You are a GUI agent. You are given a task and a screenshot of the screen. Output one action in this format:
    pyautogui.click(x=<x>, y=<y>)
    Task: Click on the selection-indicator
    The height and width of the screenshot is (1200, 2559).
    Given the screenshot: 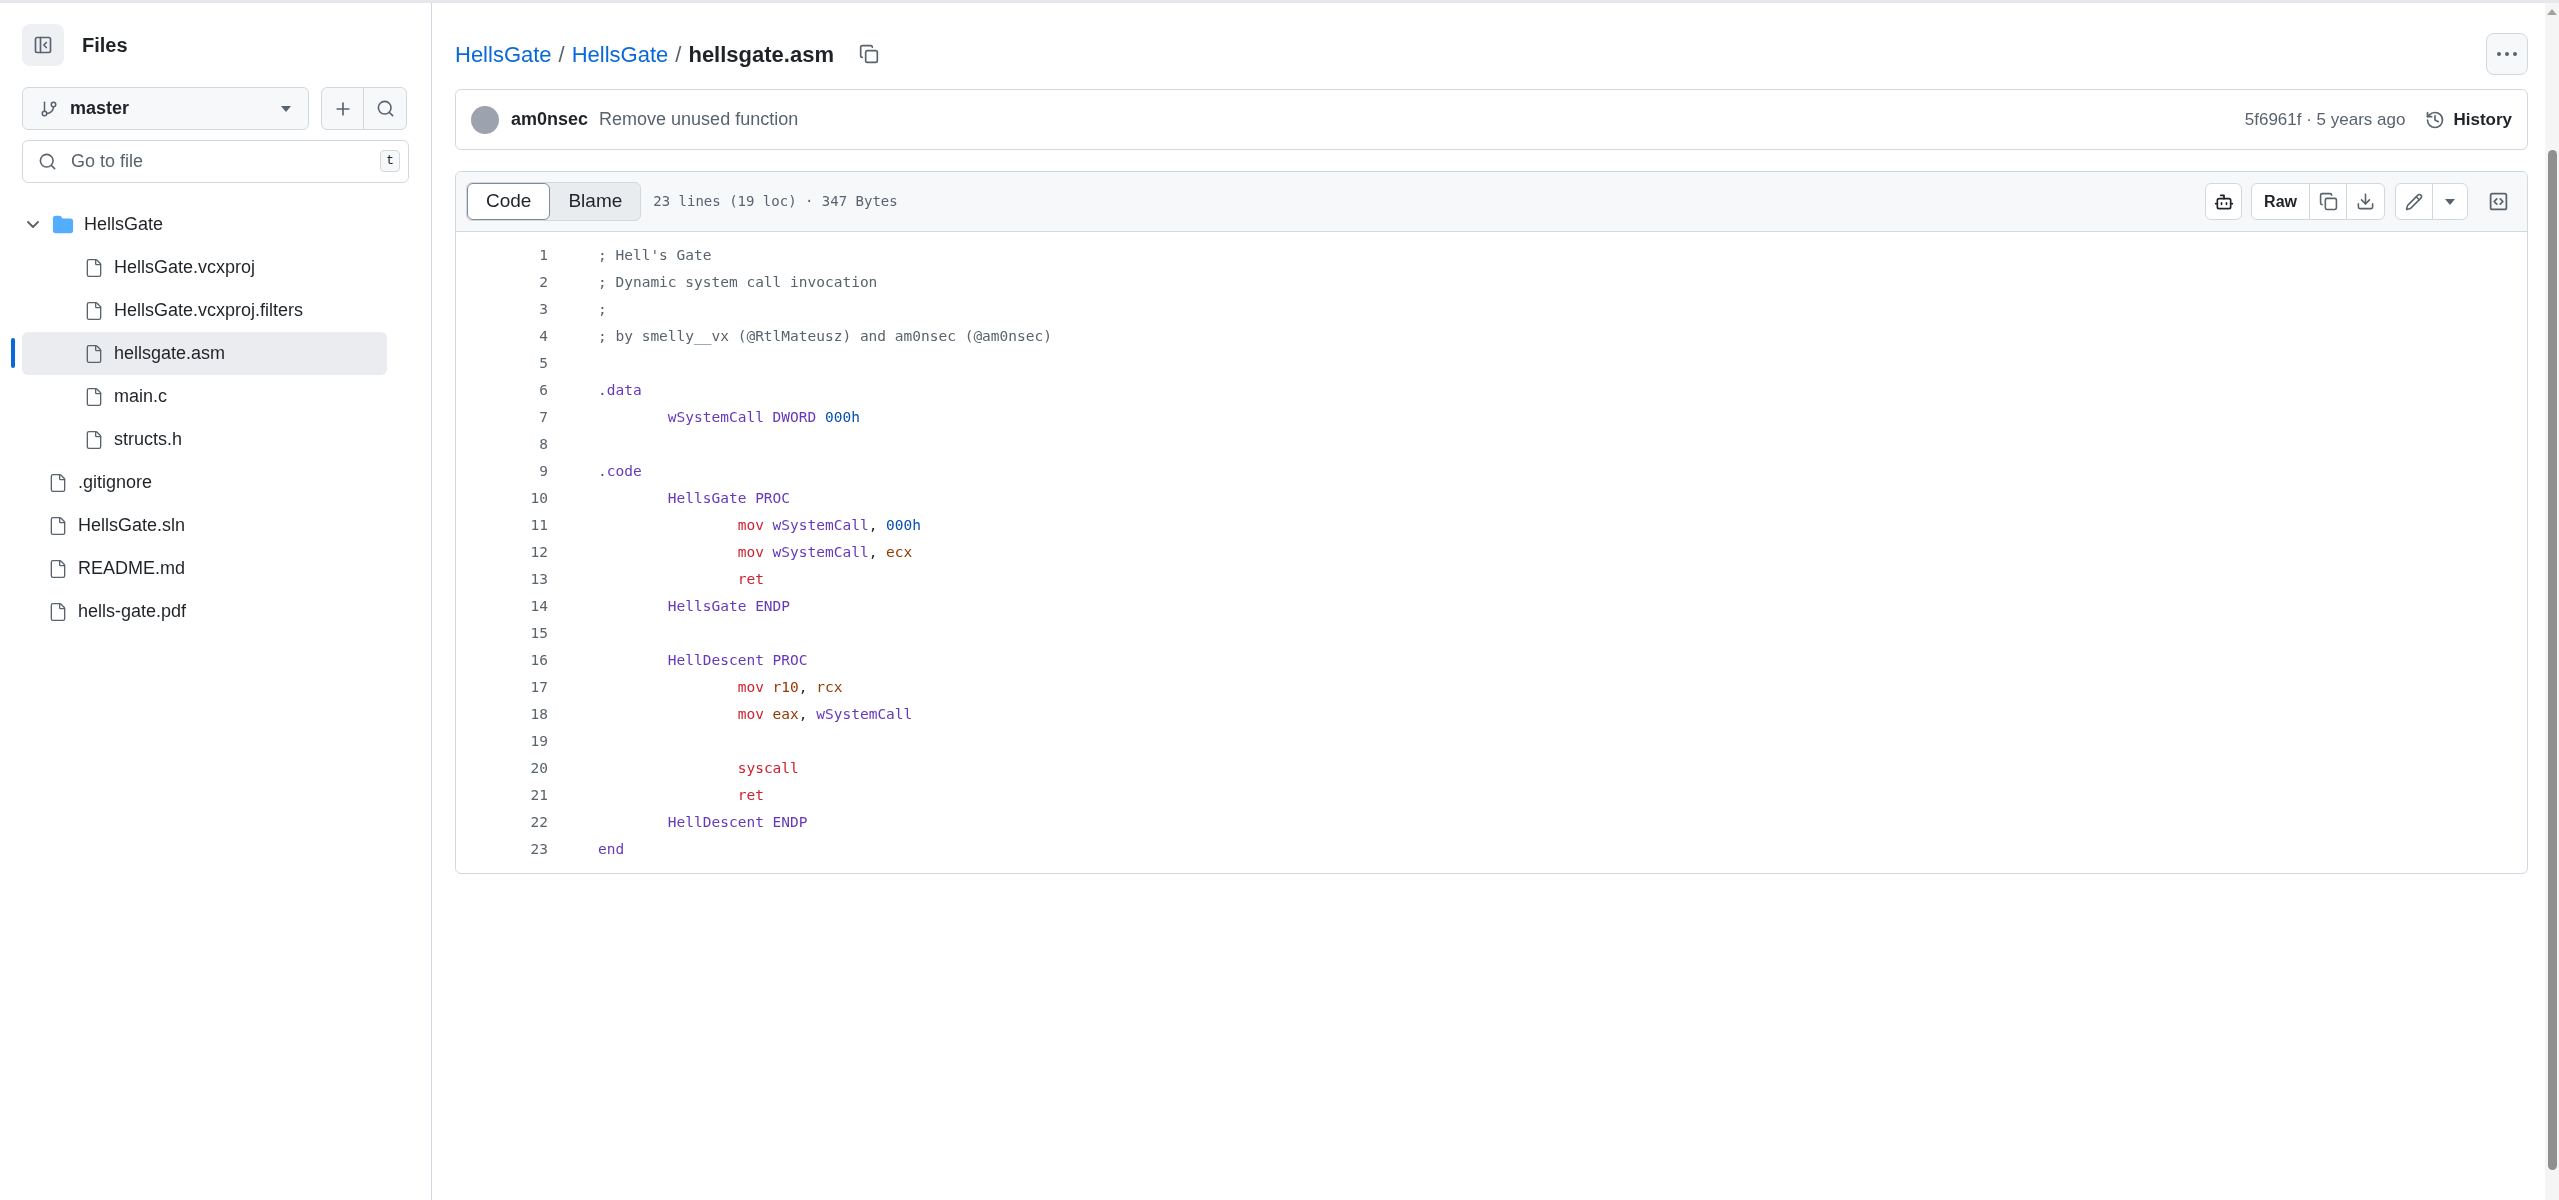 What is the action you would take?
    pyautogui.click(x=13, y=353)
    